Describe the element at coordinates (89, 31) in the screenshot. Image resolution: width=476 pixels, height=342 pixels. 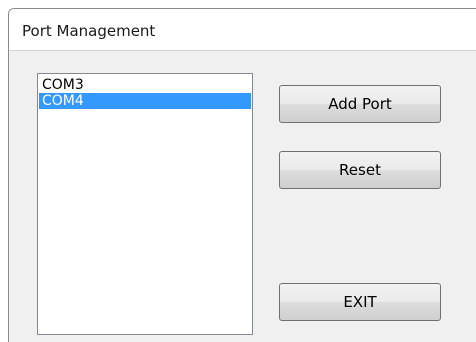
I see `window-title: Port Management` at that location.